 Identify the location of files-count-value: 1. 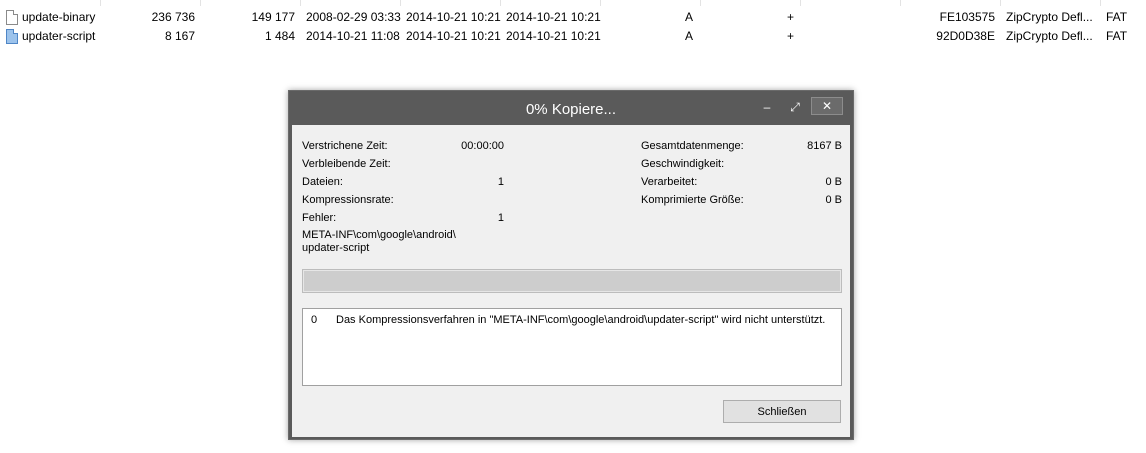
(500, 182).